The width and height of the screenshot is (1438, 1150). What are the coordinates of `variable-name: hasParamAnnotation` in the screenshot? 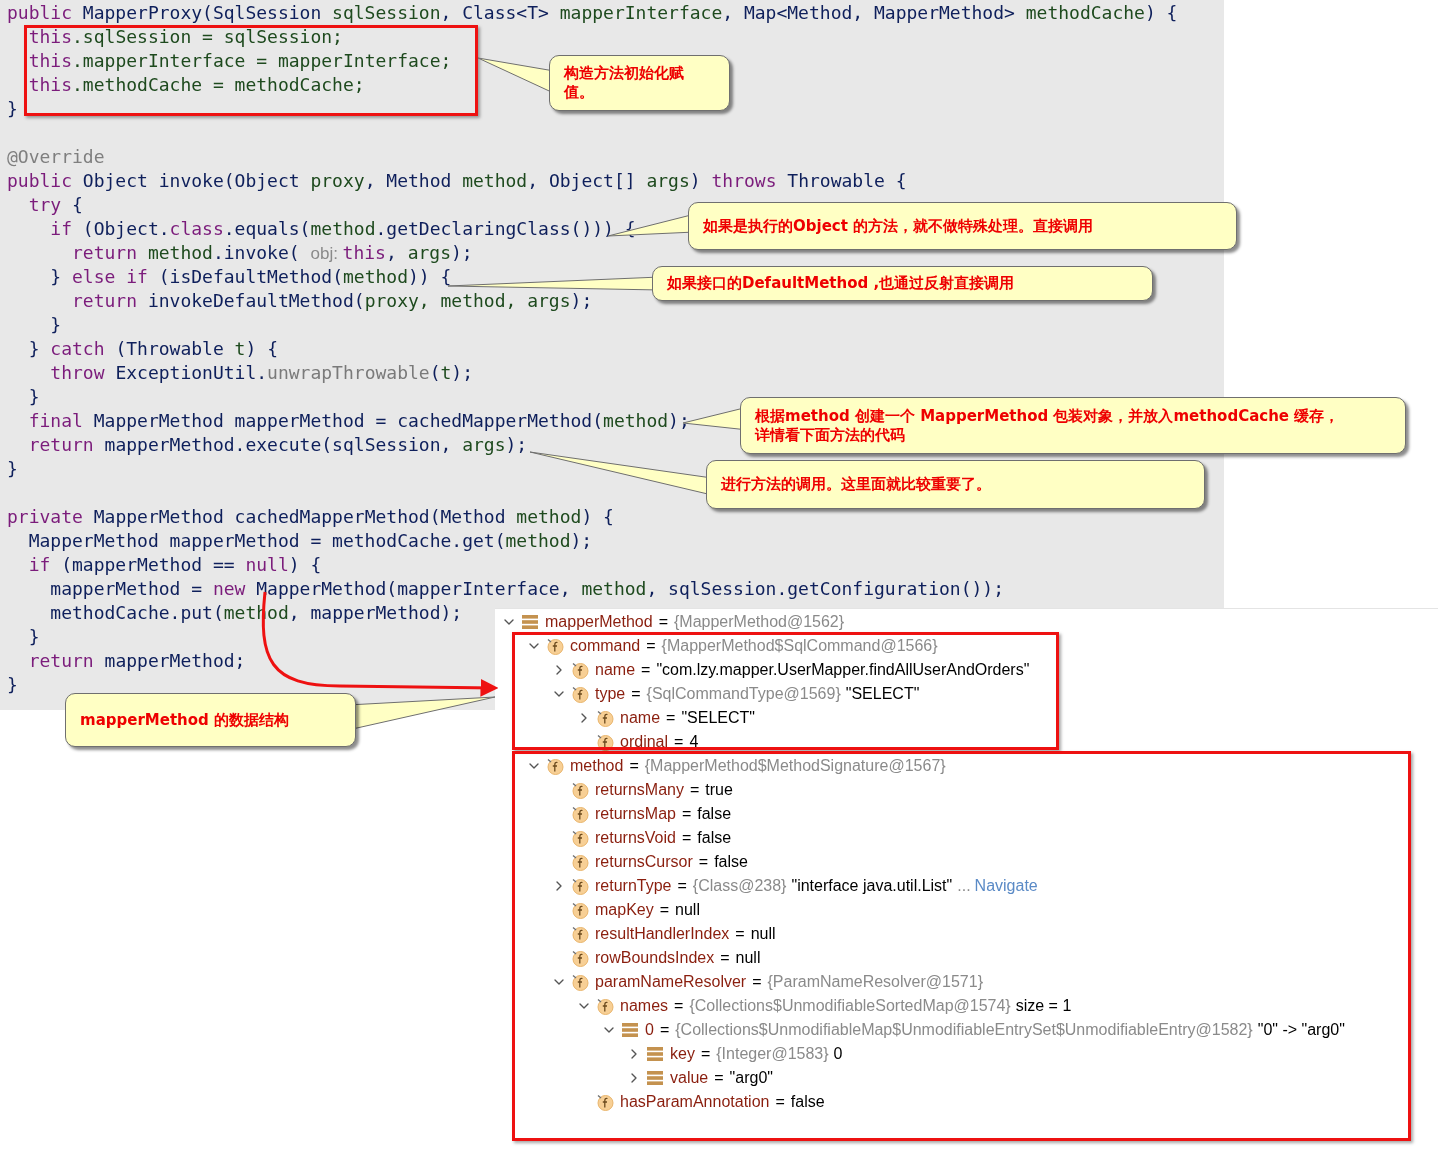 It's located at (695, 1102).